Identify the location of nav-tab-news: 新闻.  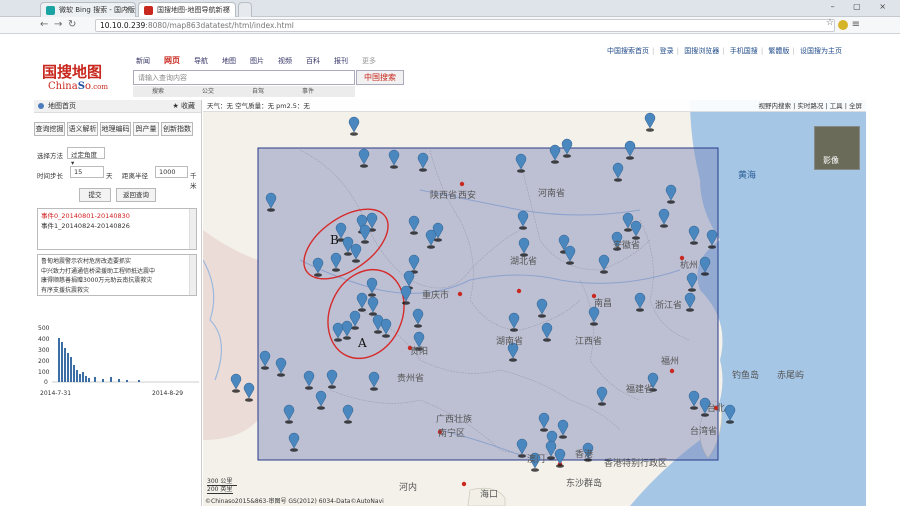
(143, 61).